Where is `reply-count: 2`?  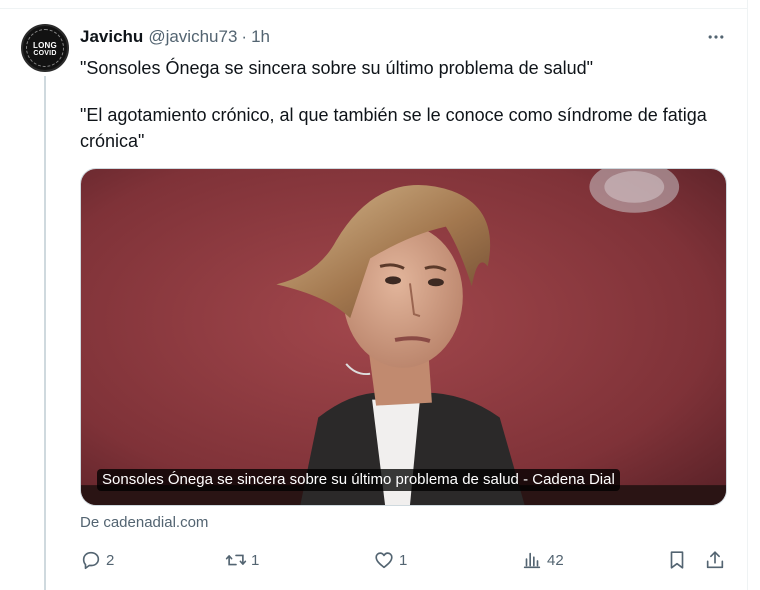 reply-count: 2 is located at coordinates (110, 560).